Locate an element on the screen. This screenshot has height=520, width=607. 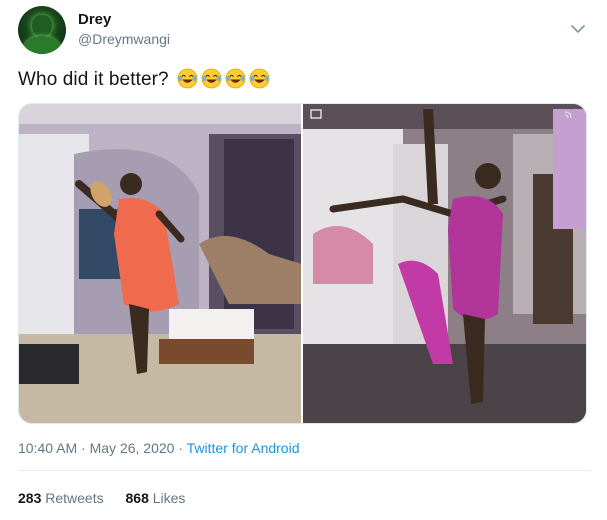
avatar-face-shape is located at coordinates (42, 26).